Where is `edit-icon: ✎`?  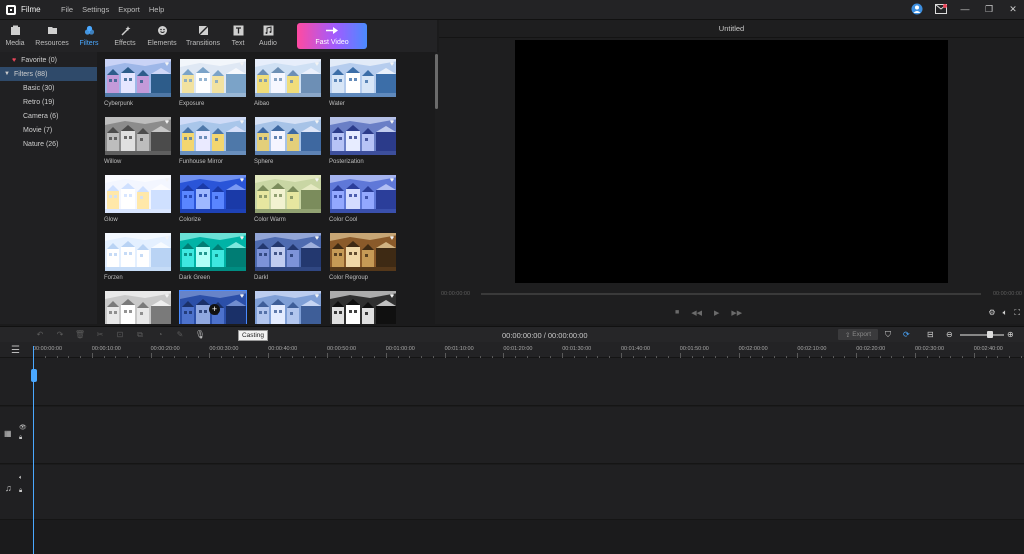 edit-icon: ✎ is located at coordinates (180, 334).